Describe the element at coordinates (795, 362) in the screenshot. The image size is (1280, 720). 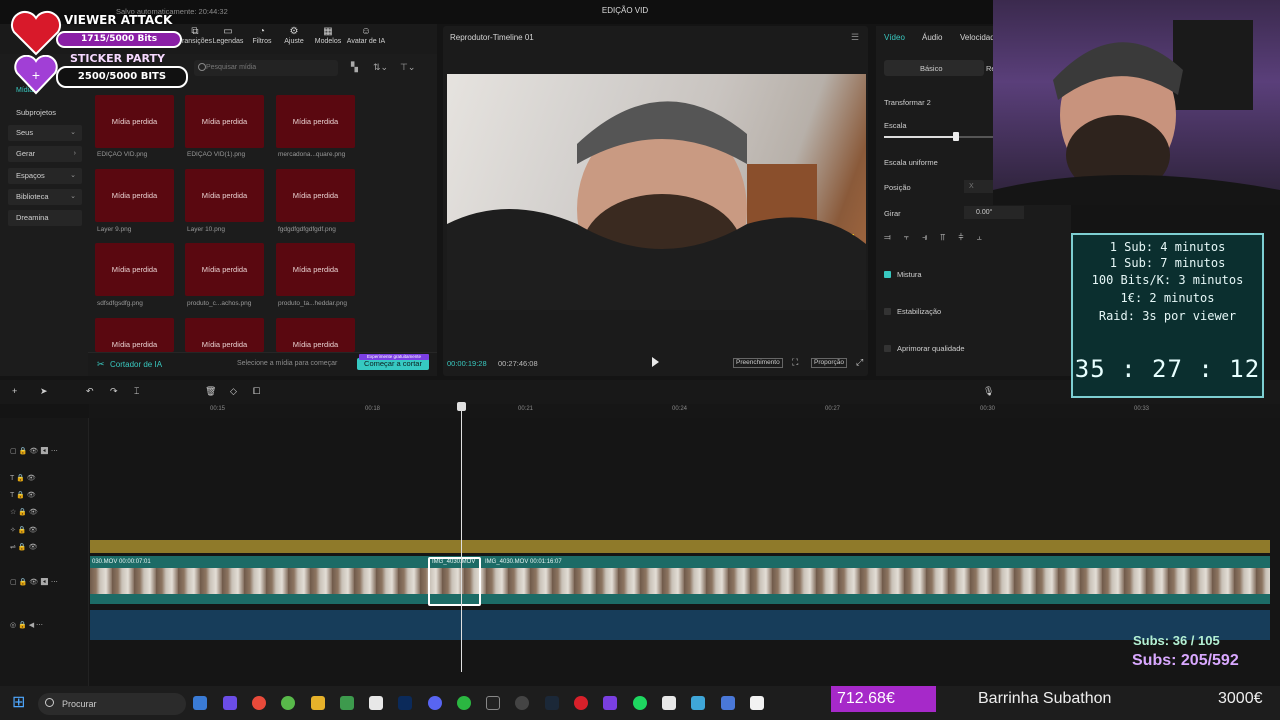
I see `crop-icon: ⛶` at that location.